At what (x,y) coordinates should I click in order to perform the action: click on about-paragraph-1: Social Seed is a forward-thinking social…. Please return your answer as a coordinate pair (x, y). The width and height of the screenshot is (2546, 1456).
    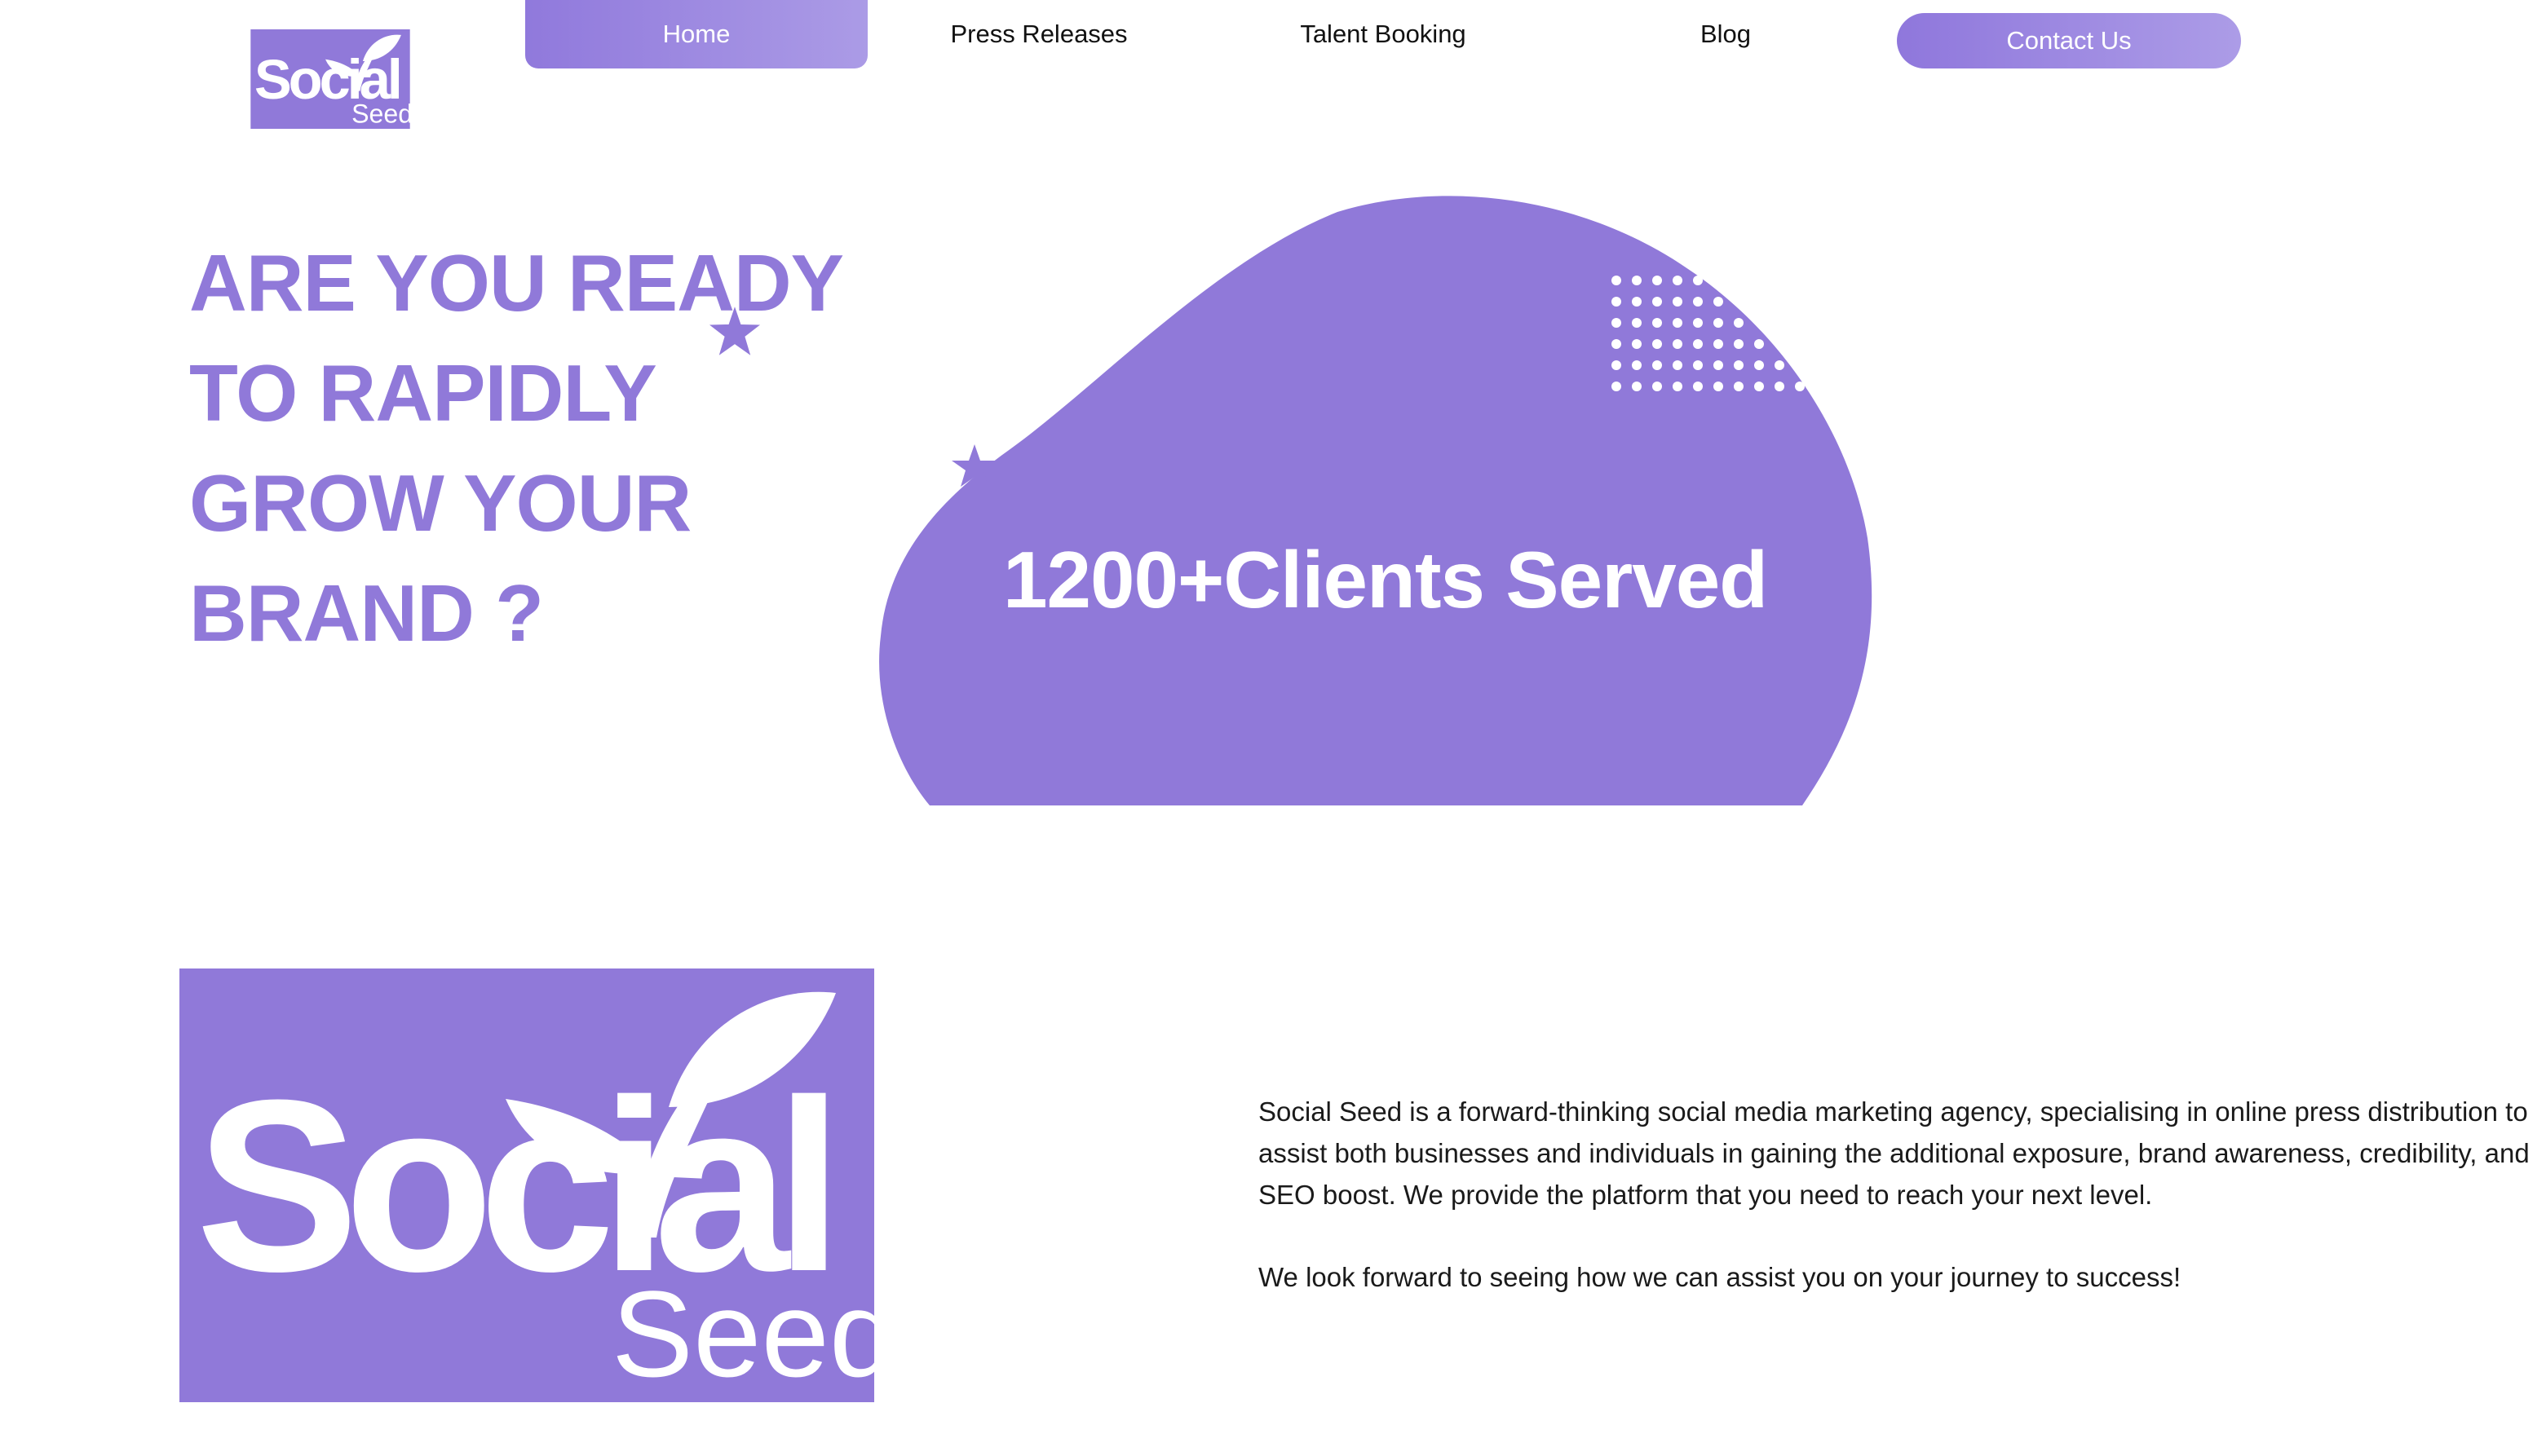
    Looking at the image, I should click on (1894, 1153).